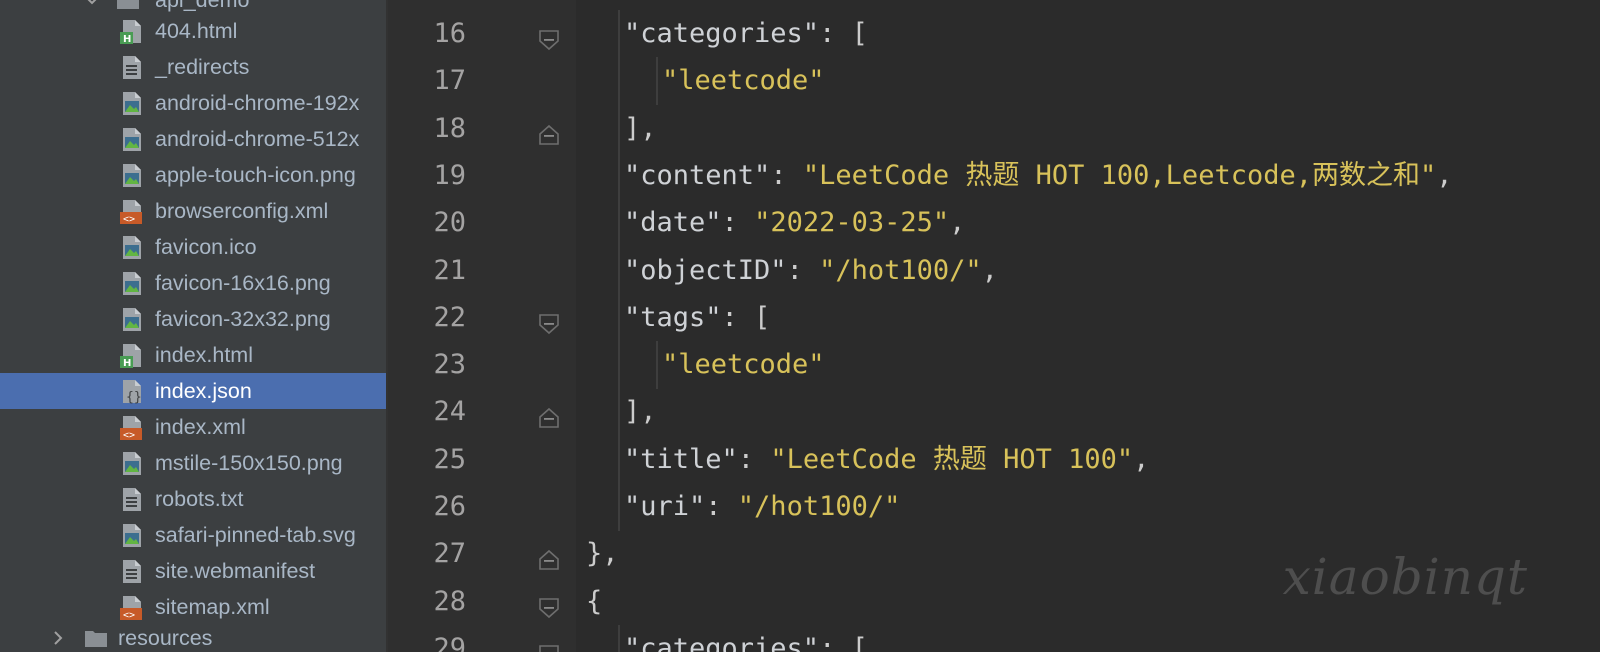 The height and width of the screenshot is (652, 1600). I want to click on code-text: "tags": [, so click(697, 318).